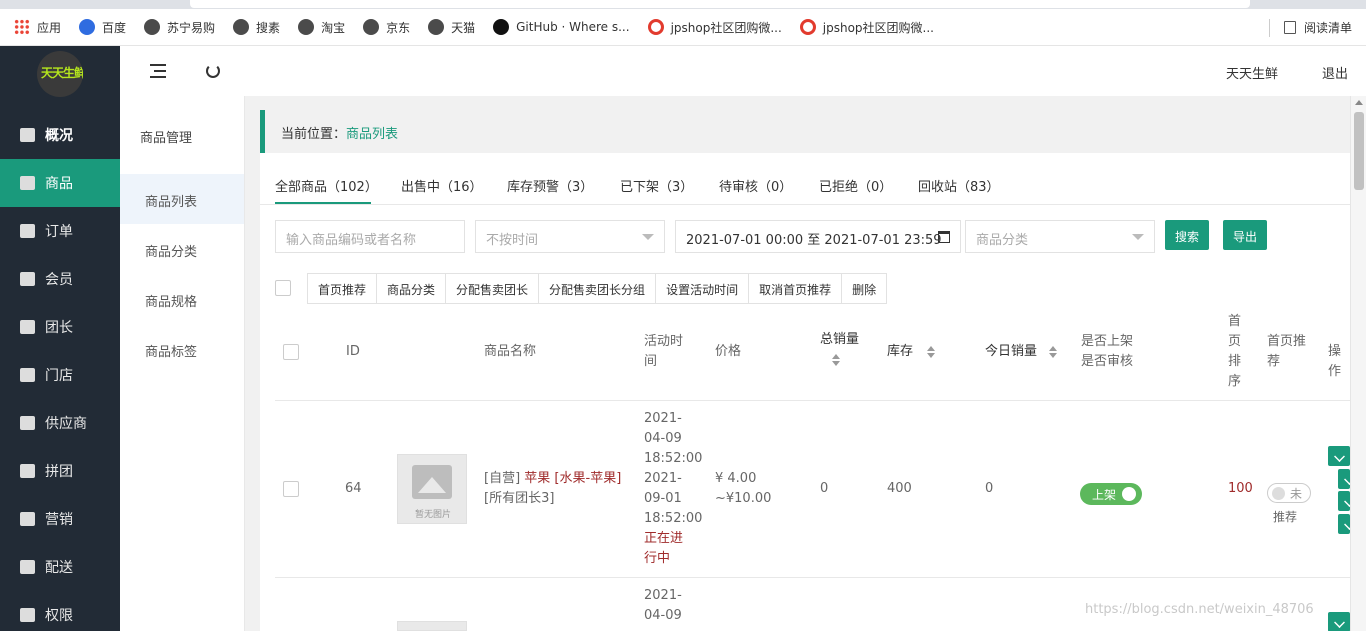 This screenshot has width=1366, height=631. Describe the element at coordinates (60, 231) in the screenshot. I see `nav-orders: 订单` at that location.